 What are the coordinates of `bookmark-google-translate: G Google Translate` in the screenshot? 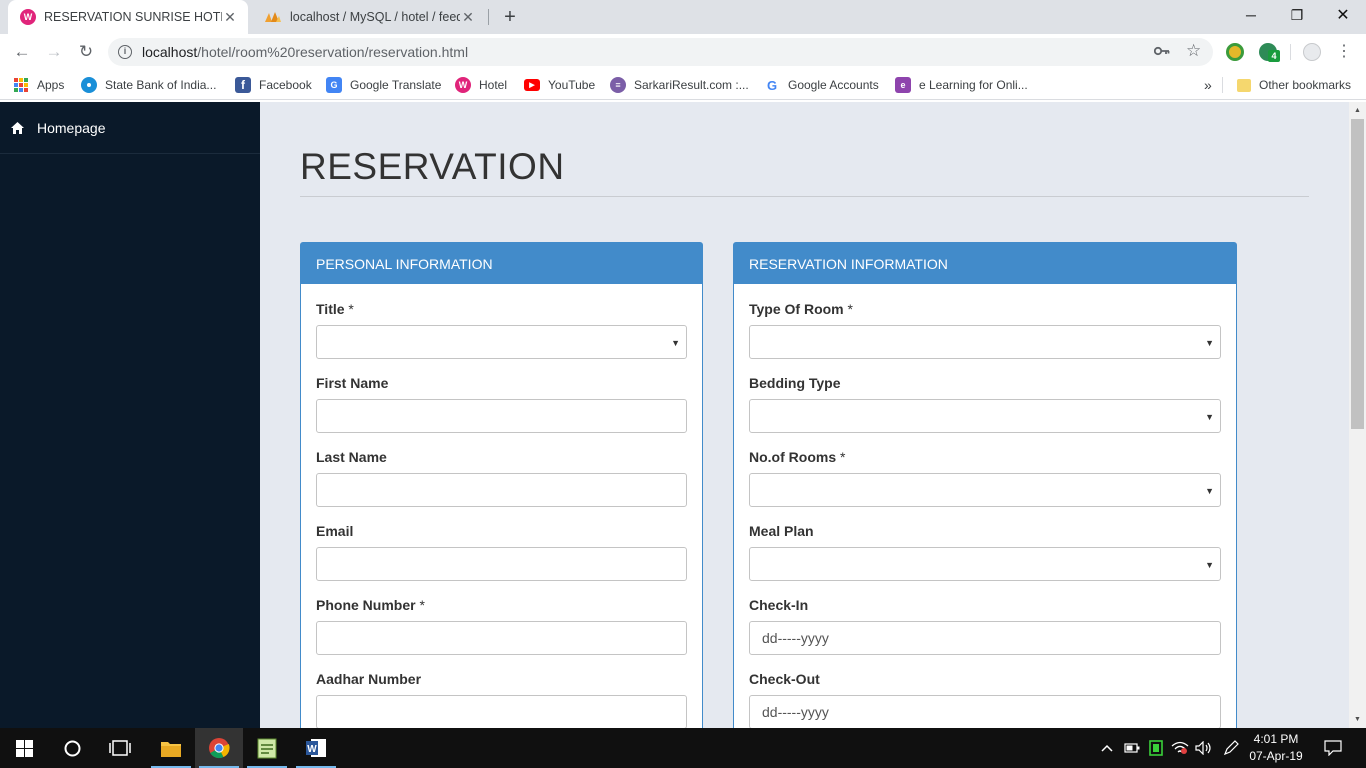 It's located at (383, 85).